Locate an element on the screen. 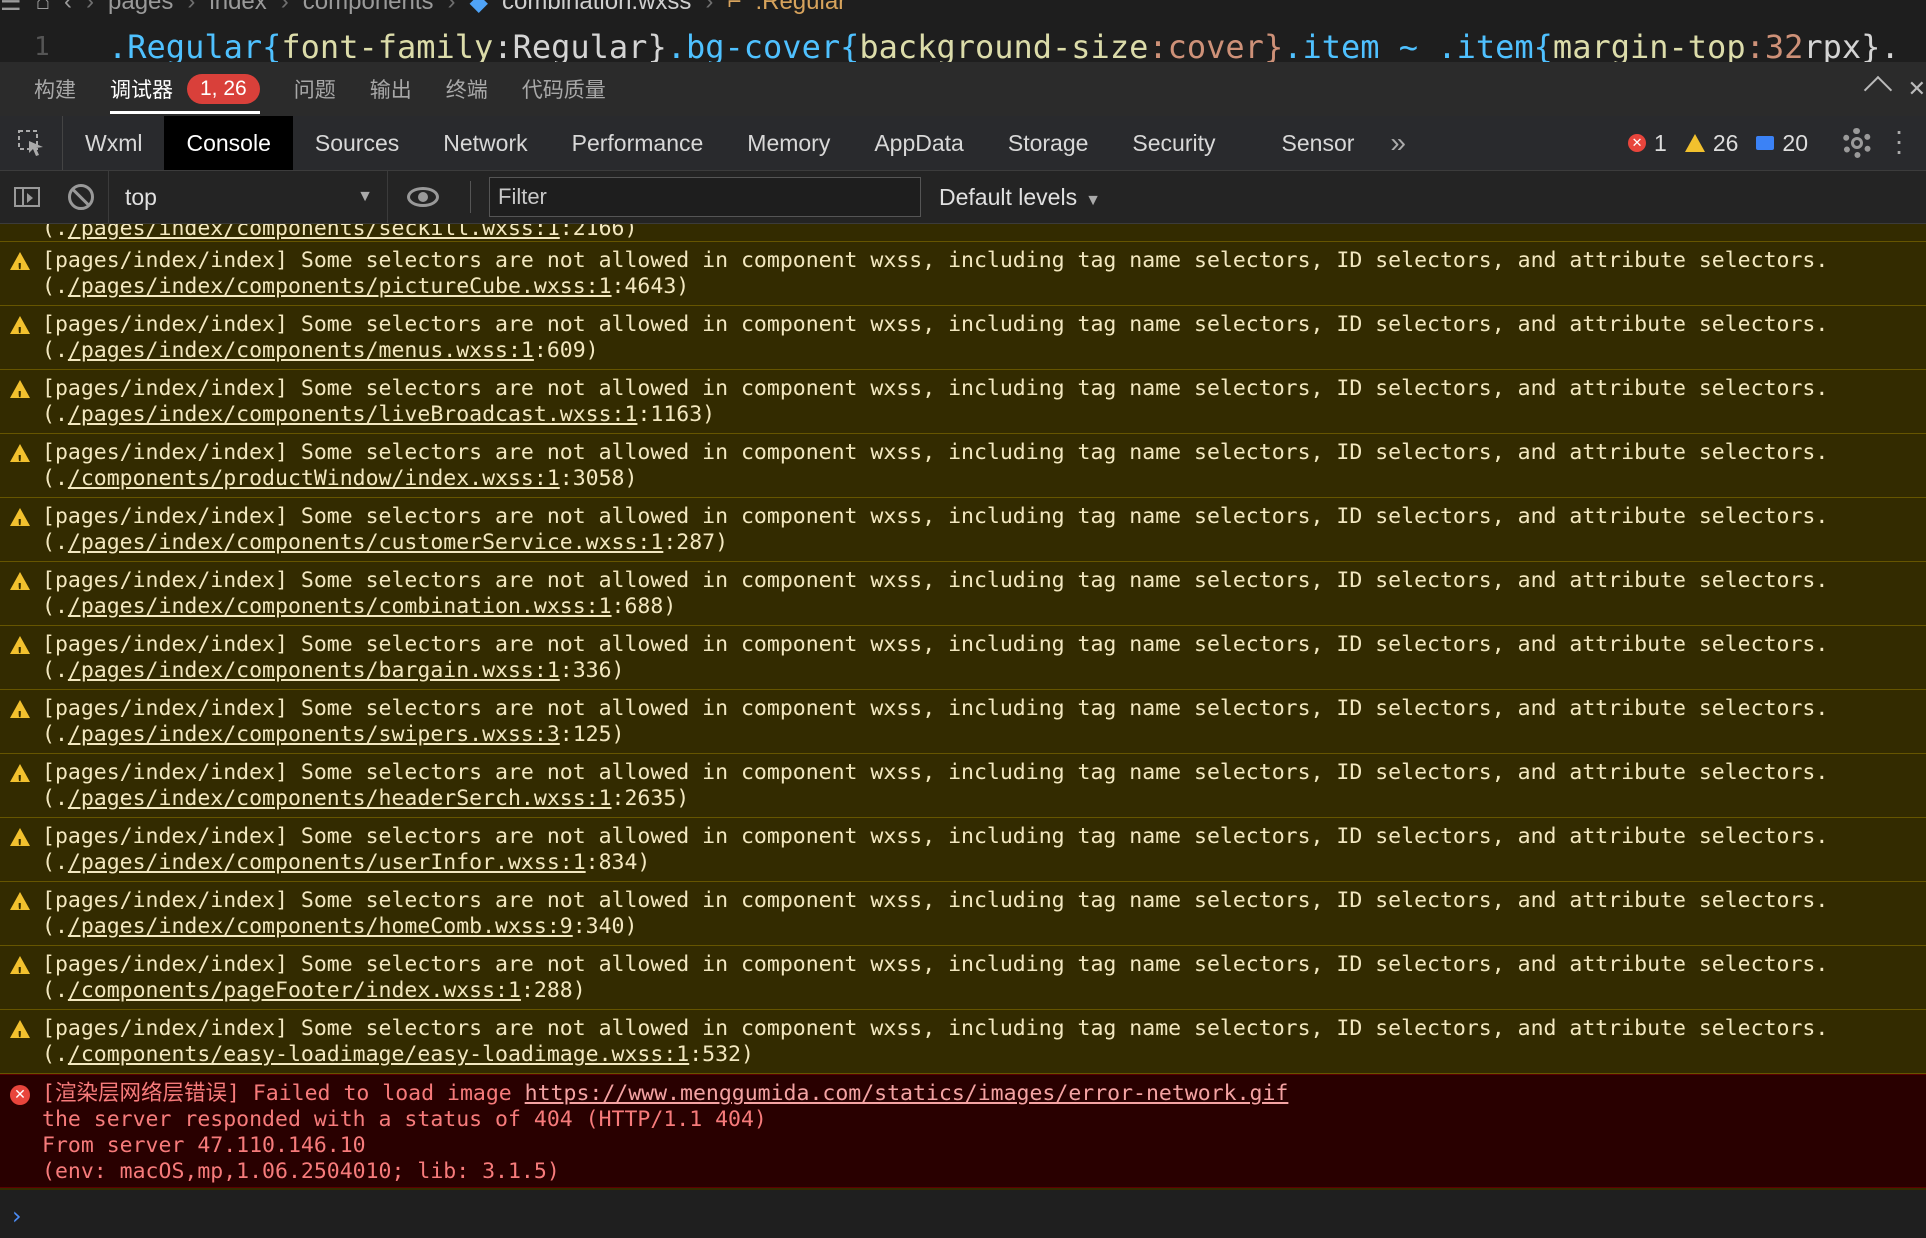 The height and width of the screenshot is (1238, 1926). tab-problems: 问题 is located at coordinates (315, 89).